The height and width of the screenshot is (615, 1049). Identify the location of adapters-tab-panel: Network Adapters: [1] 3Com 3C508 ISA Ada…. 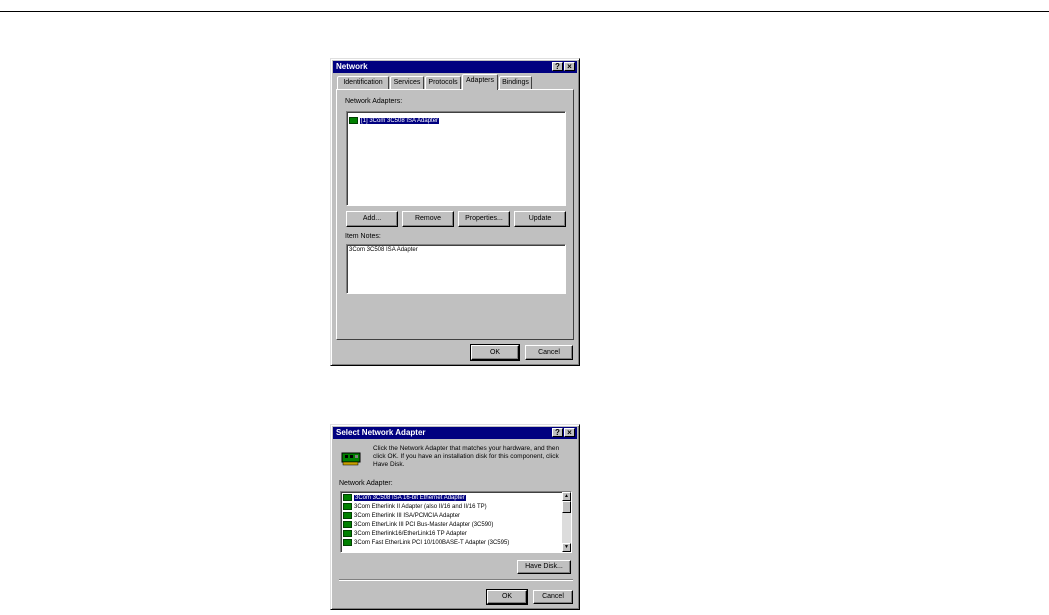
(455, 214).